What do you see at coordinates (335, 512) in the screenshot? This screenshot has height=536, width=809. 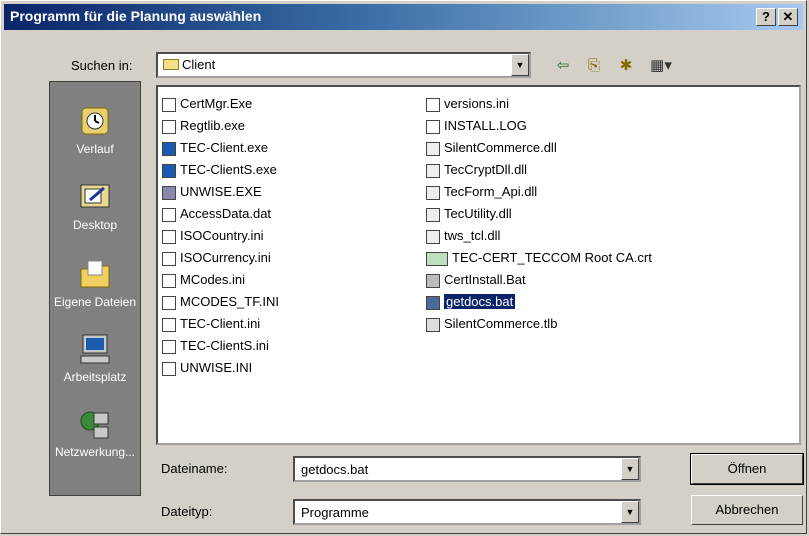 I see `filetype-value: Programme` at bounding box center [335, 512].